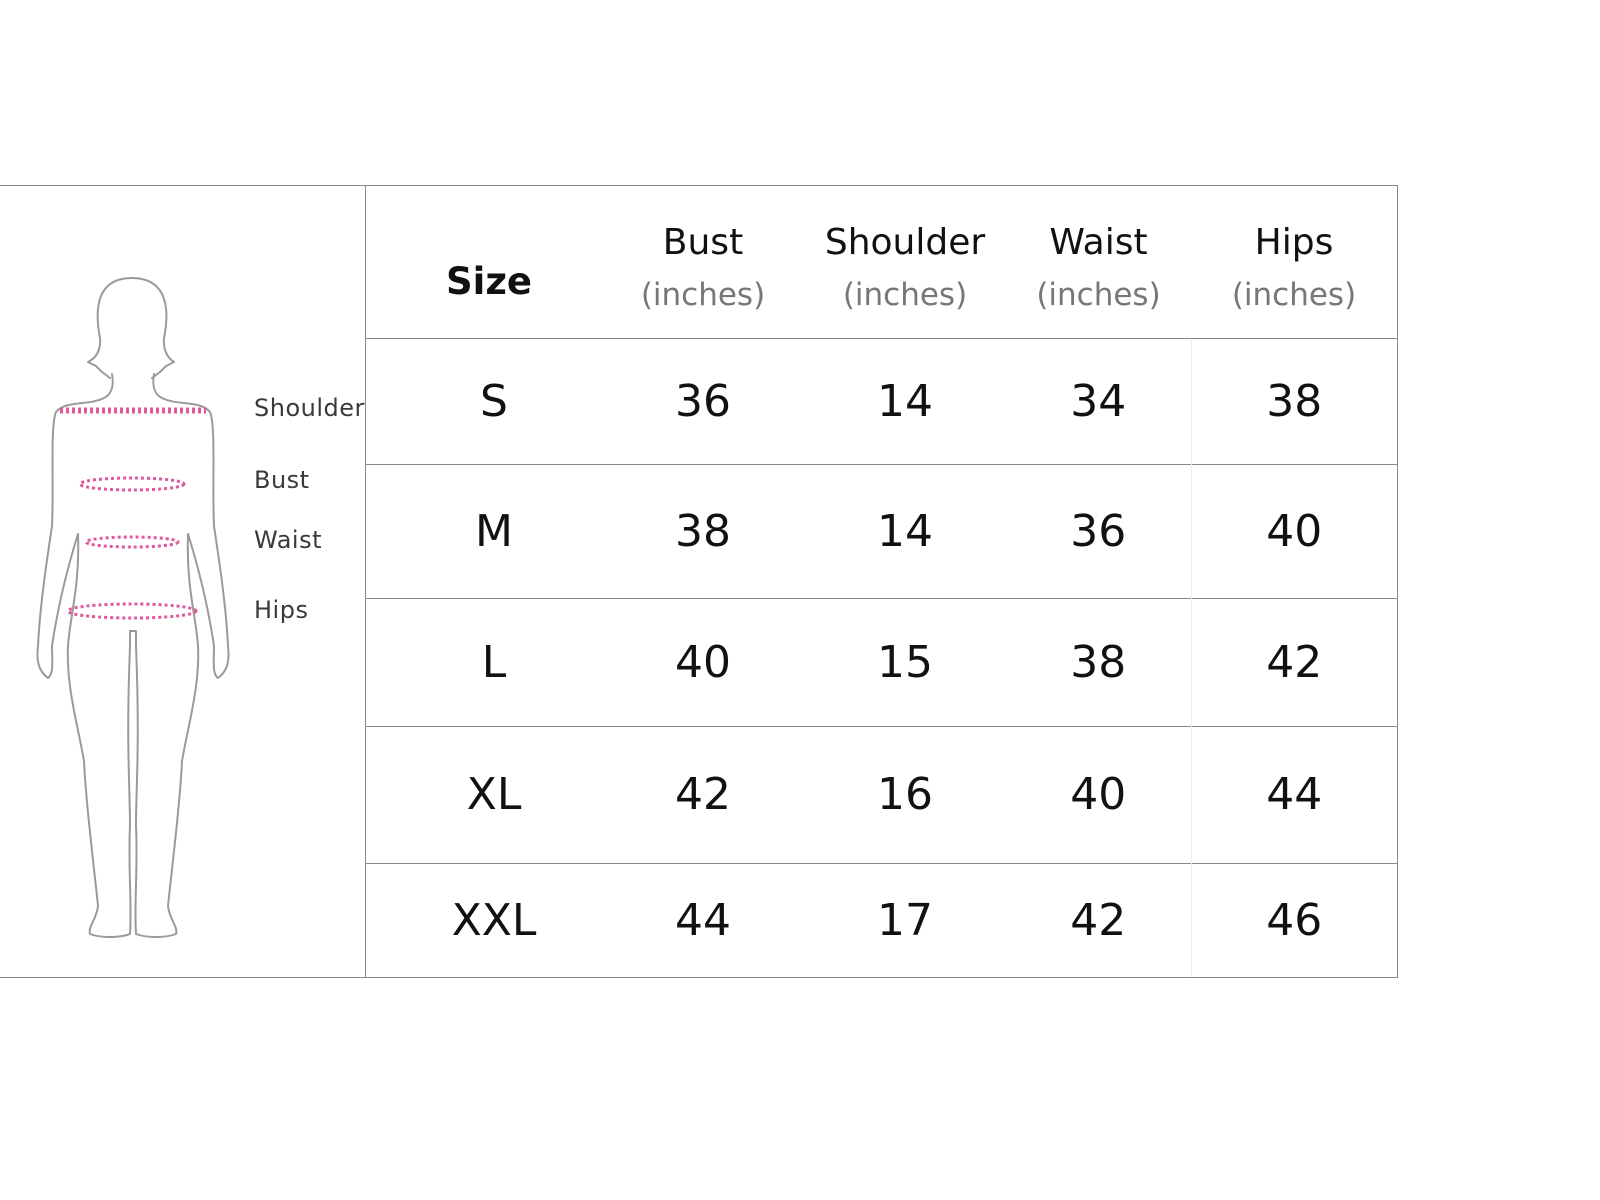 The image size is (1600, 1200). What do you see at coordinates (1293, 661) in the screenshot?
I see `hips-cell: 42` at bounding box center [1293, 661].